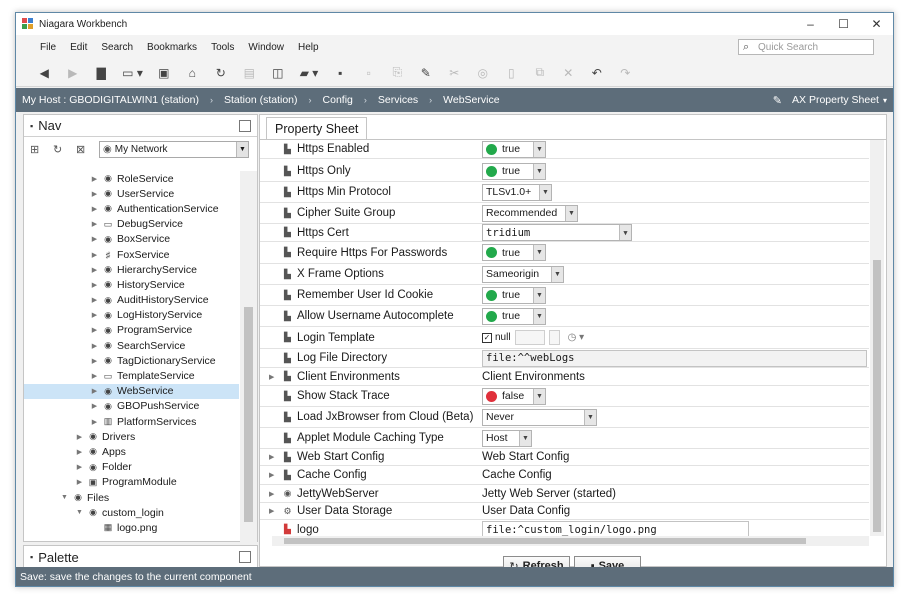 This screenshot has height=603, width=909. I want to click on view-icon: ▭ ▾, so click(133, 73).